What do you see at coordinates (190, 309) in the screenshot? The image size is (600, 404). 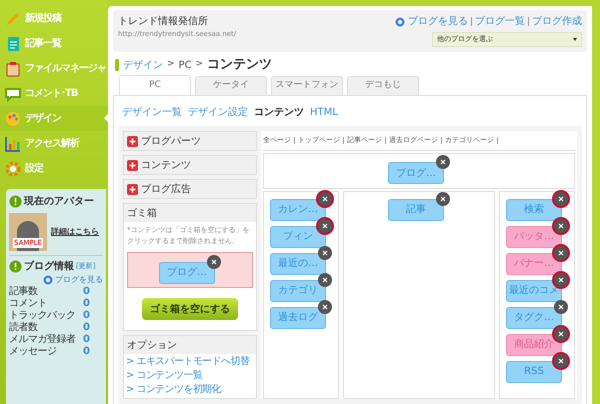 I see `empty-trash-button: ゴミ箱を空にする` at bounding box center [190, 309].